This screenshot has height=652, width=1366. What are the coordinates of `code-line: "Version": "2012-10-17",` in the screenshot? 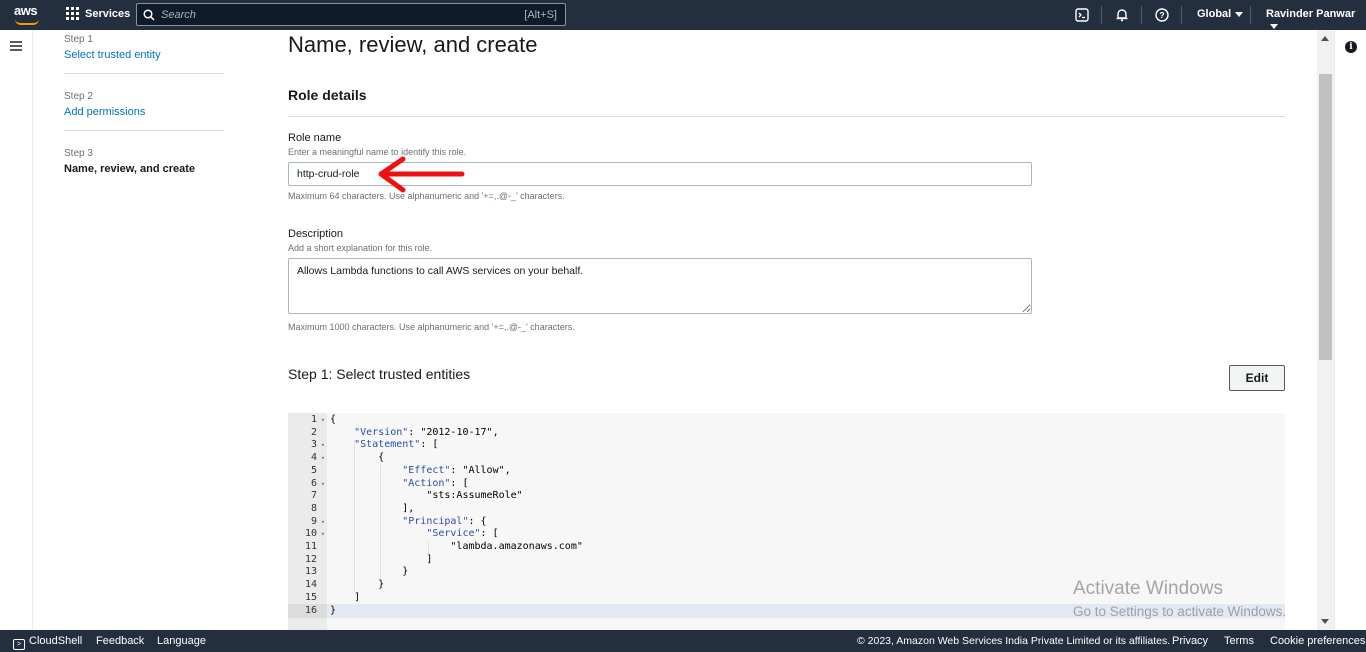 It's located at (414, 433).